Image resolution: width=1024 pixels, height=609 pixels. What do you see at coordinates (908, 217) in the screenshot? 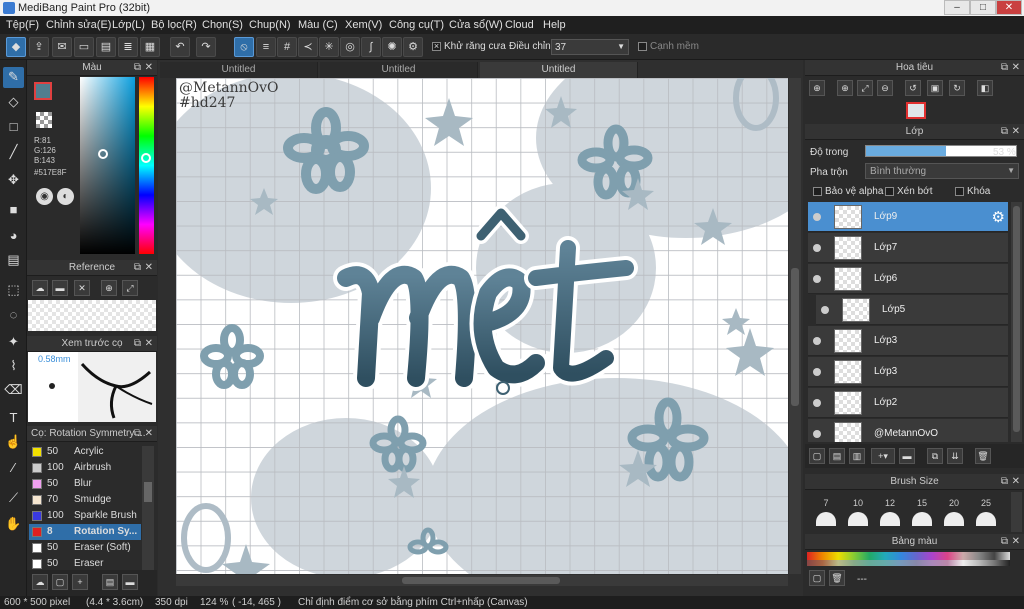
I see `layer-item: Lớp9 ⚙` at bounding box center [908, 217].